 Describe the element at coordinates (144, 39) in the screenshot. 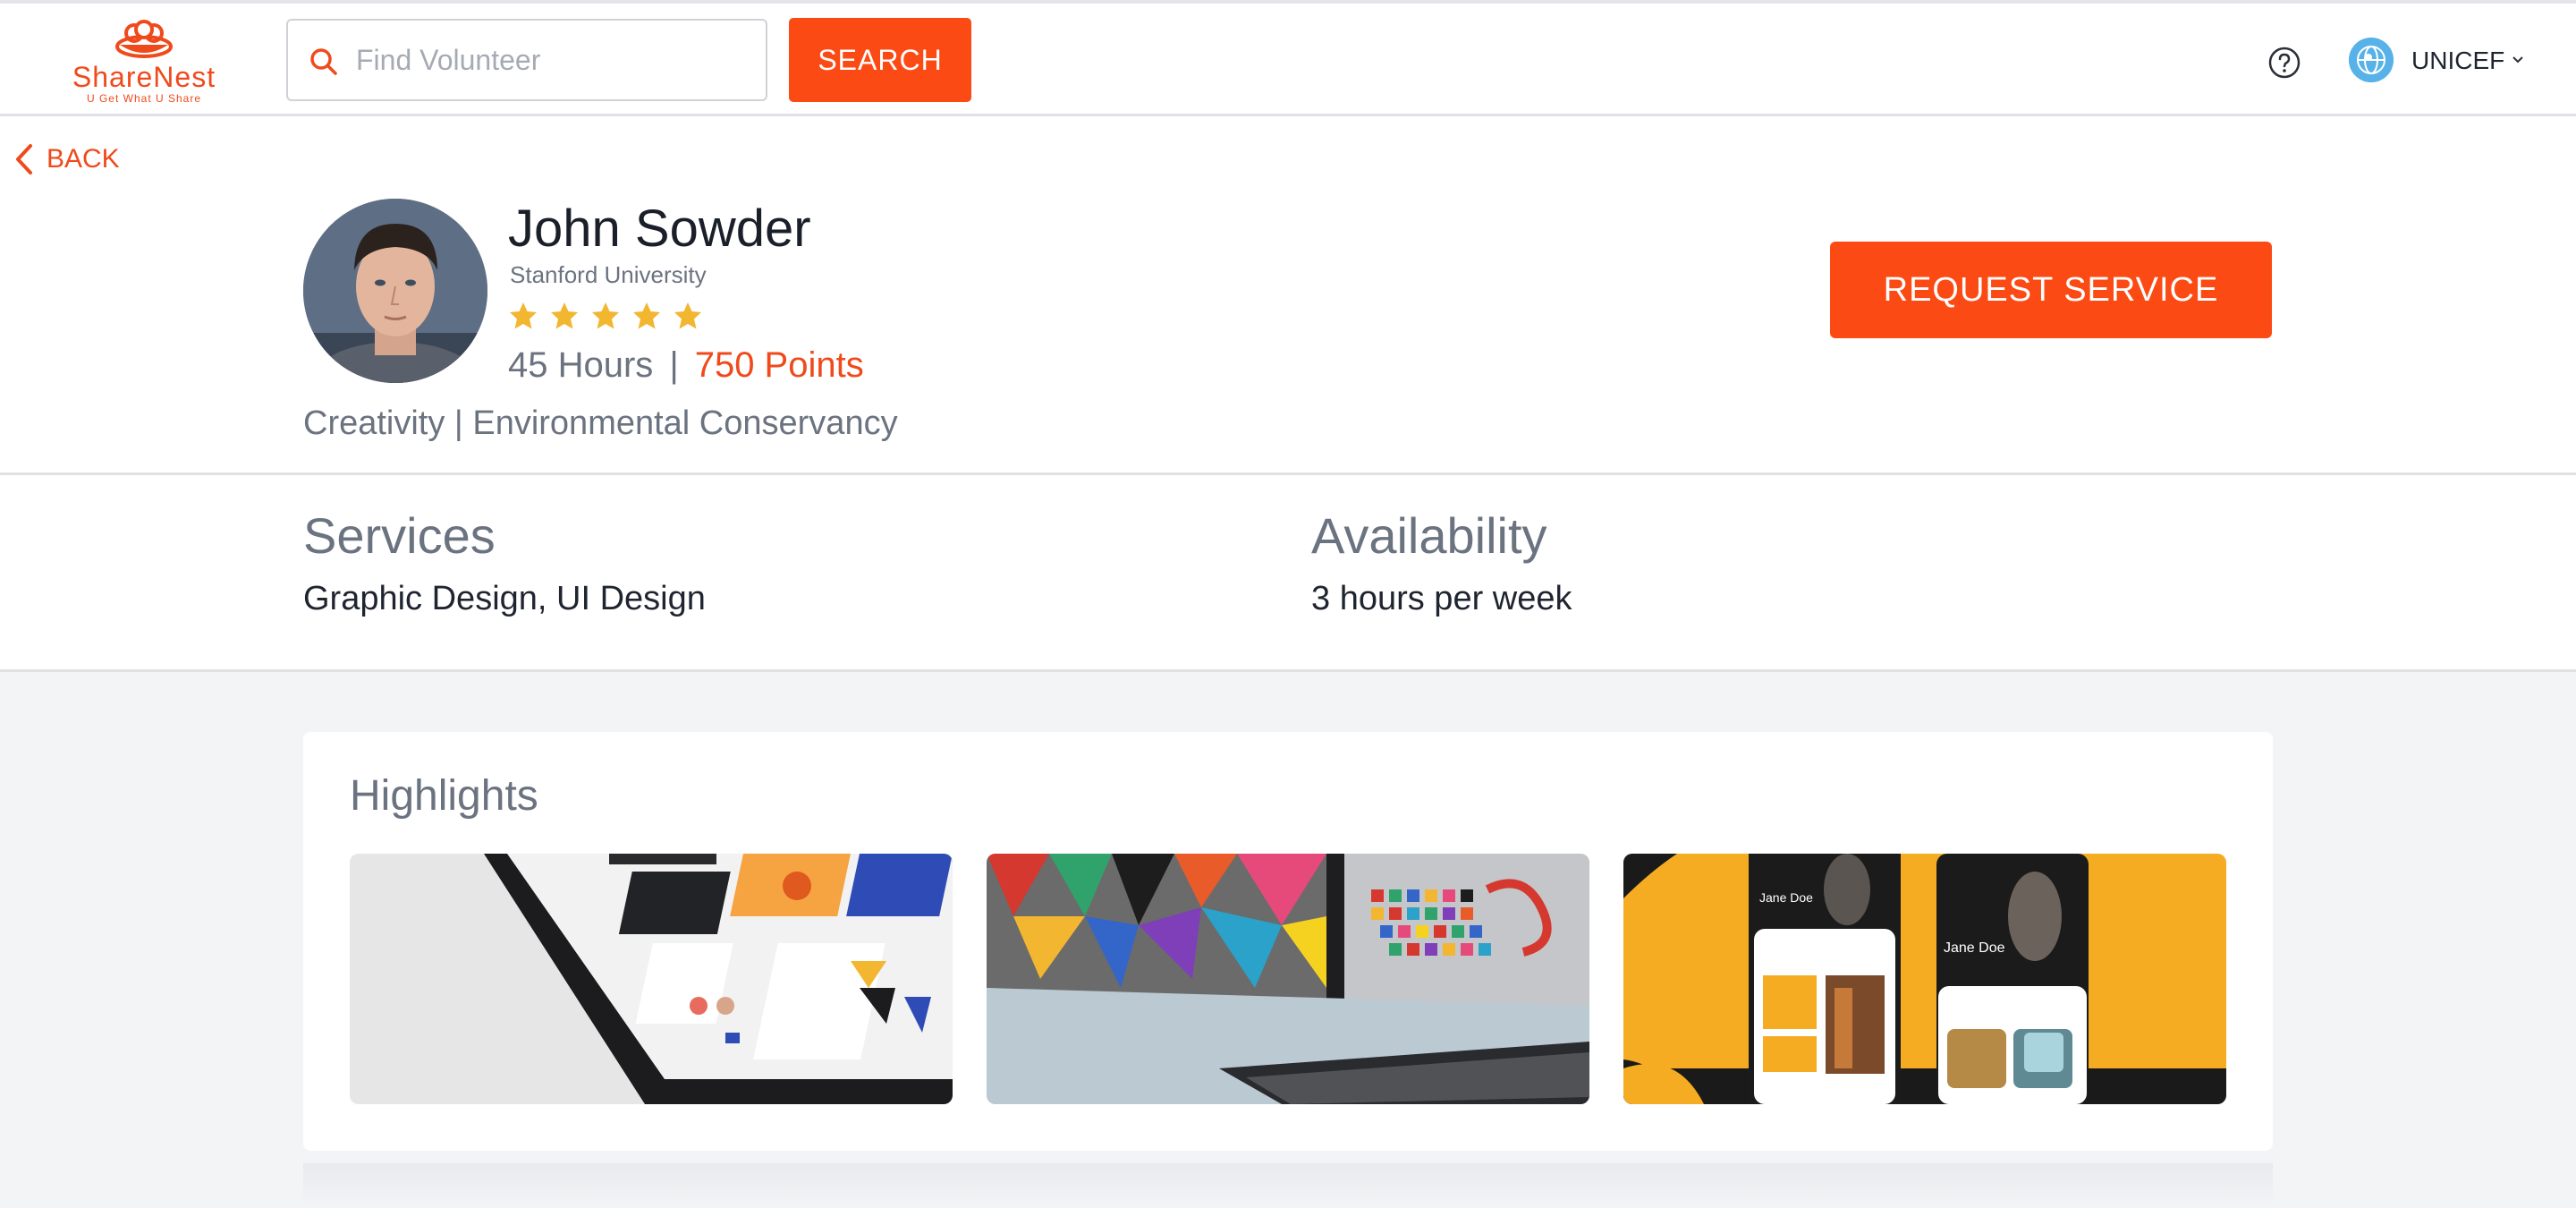

I see `nest-logo-icon` at that location.